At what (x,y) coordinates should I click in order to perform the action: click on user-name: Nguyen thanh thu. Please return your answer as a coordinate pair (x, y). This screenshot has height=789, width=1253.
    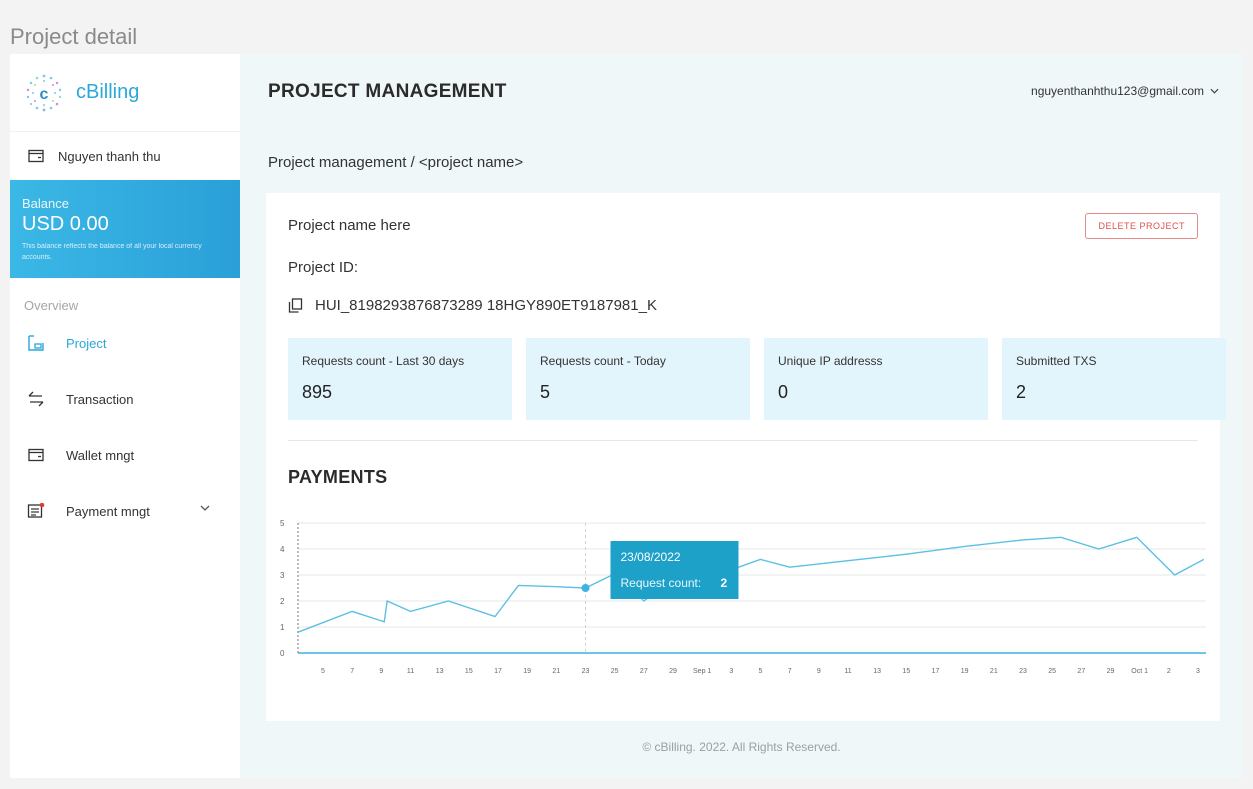
    Looking at the image, I should click on (109, 156).